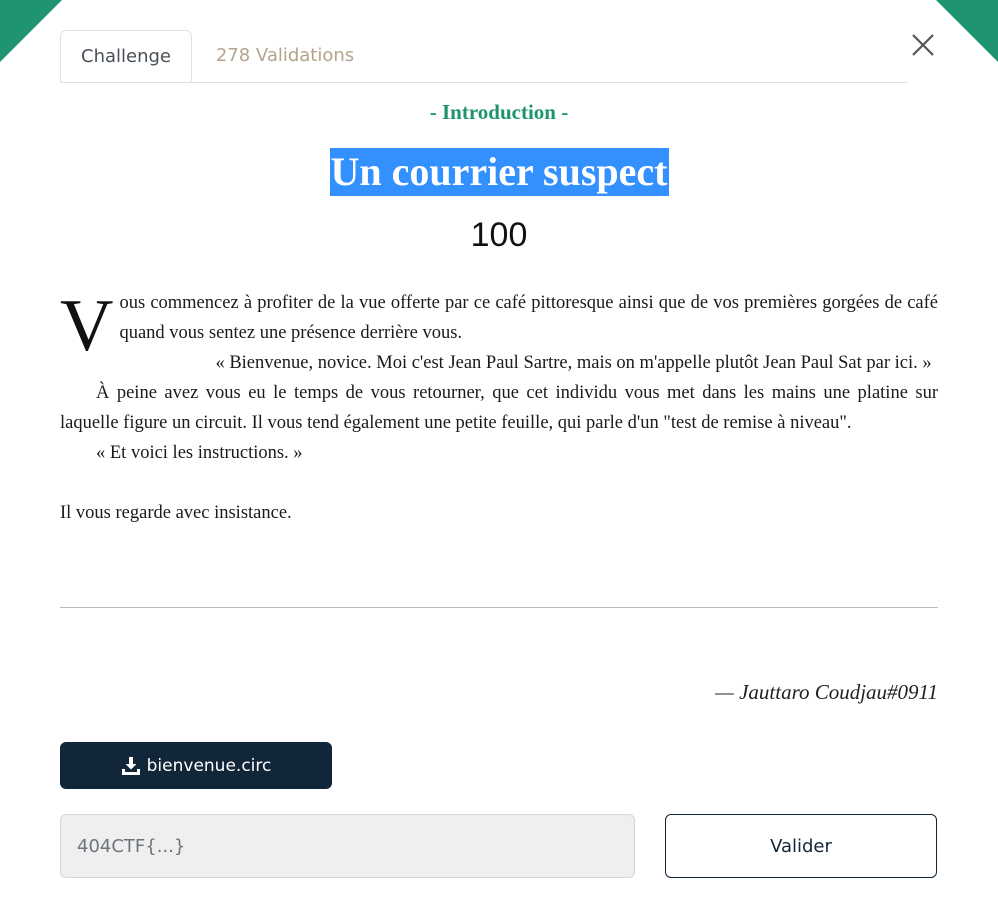 The image size is (998, 908). Describe the element at coordinates (967, 31) in the screenshot. I see `corner-decoration-right` at that location.